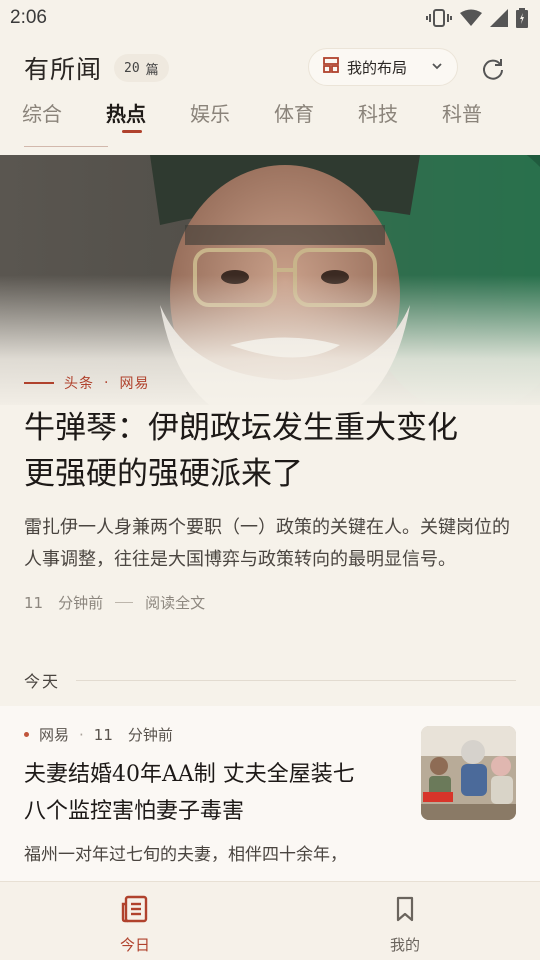 The image size is (540, 960). I want to click on section-today: 今天, so click(270, 680).